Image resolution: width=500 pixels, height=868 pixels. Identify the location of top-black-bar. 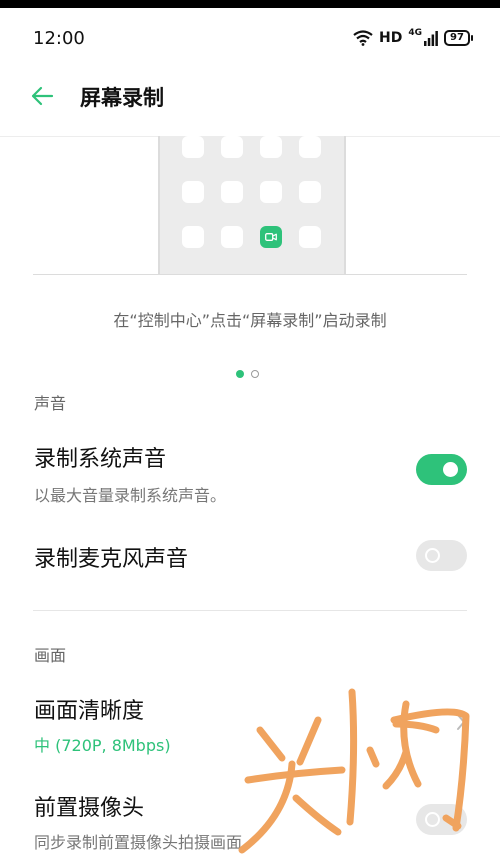
(250, 4).